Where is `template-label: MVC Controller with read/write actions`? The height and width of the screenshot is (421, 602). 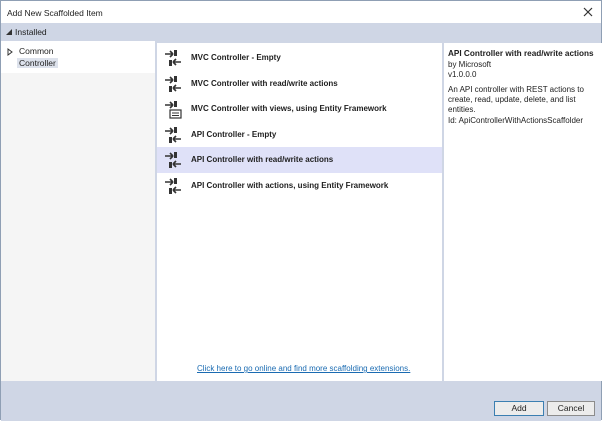
template-label: MVC Controller with read/write actions is located at coordinates (264, 83).